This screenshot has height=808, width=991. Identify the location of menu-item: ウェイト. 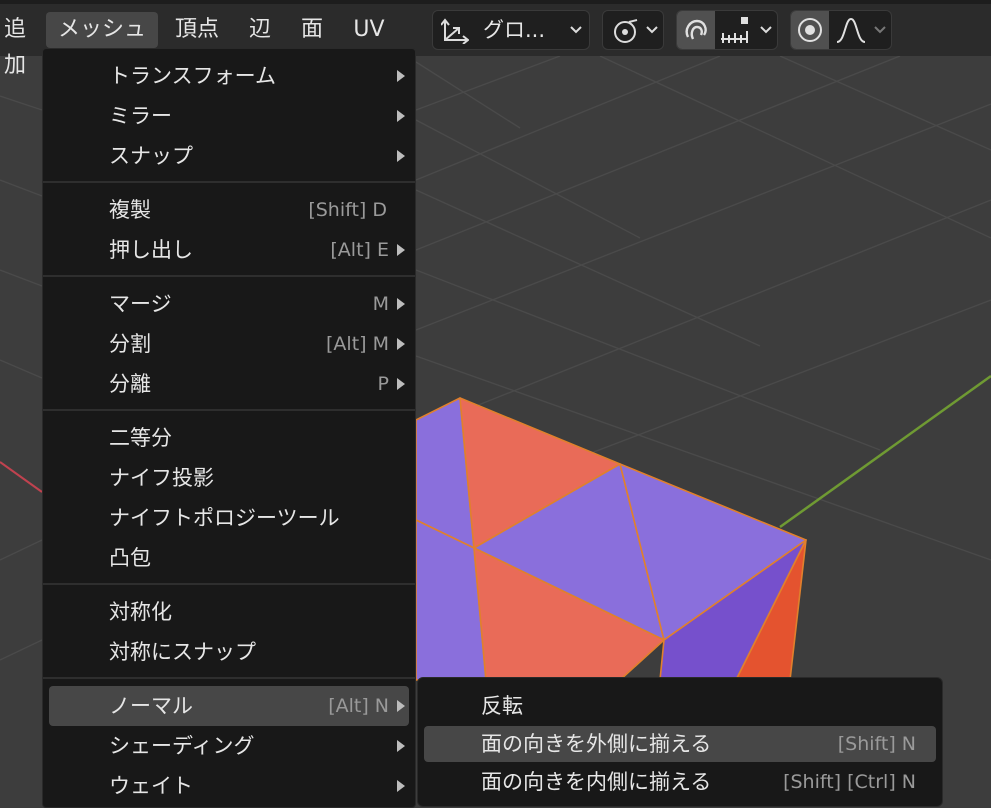
(229, 786).